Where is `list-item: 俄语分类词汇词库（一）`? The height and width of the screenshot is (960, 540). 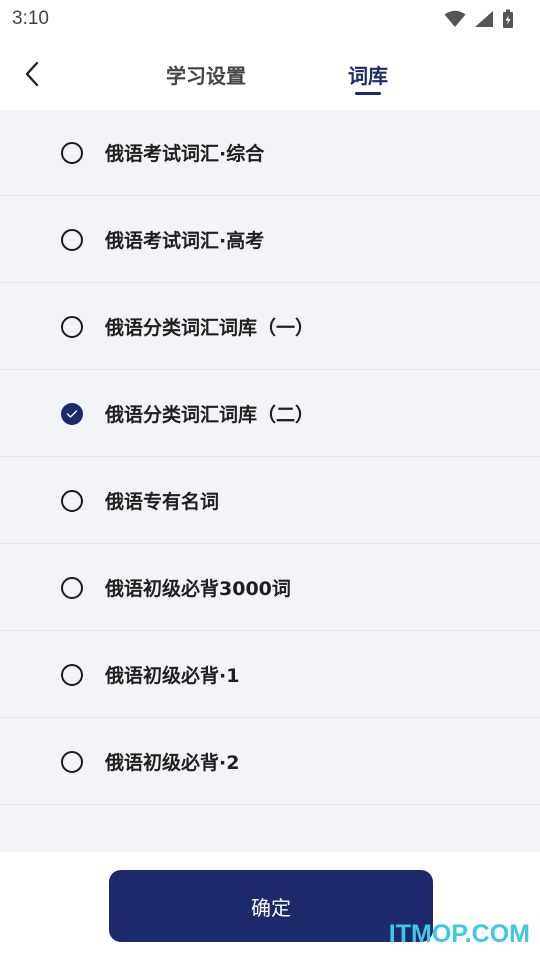 list-item: 俄语分类词汇词库（一） is located at coordinates (270, 327).